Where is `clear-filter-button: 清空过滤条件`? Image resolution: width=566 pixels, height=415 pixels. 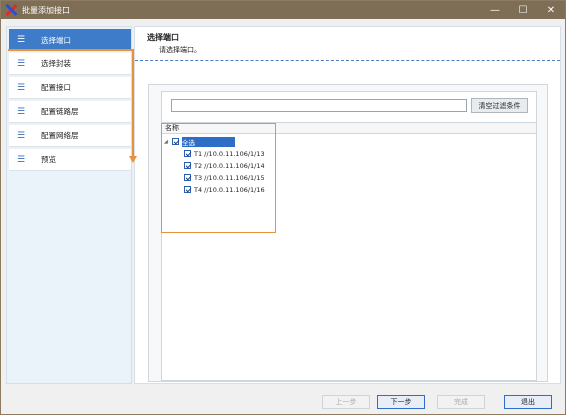 clear-filter-button: 清空过滤条件 is located at coordinates (499, 105).